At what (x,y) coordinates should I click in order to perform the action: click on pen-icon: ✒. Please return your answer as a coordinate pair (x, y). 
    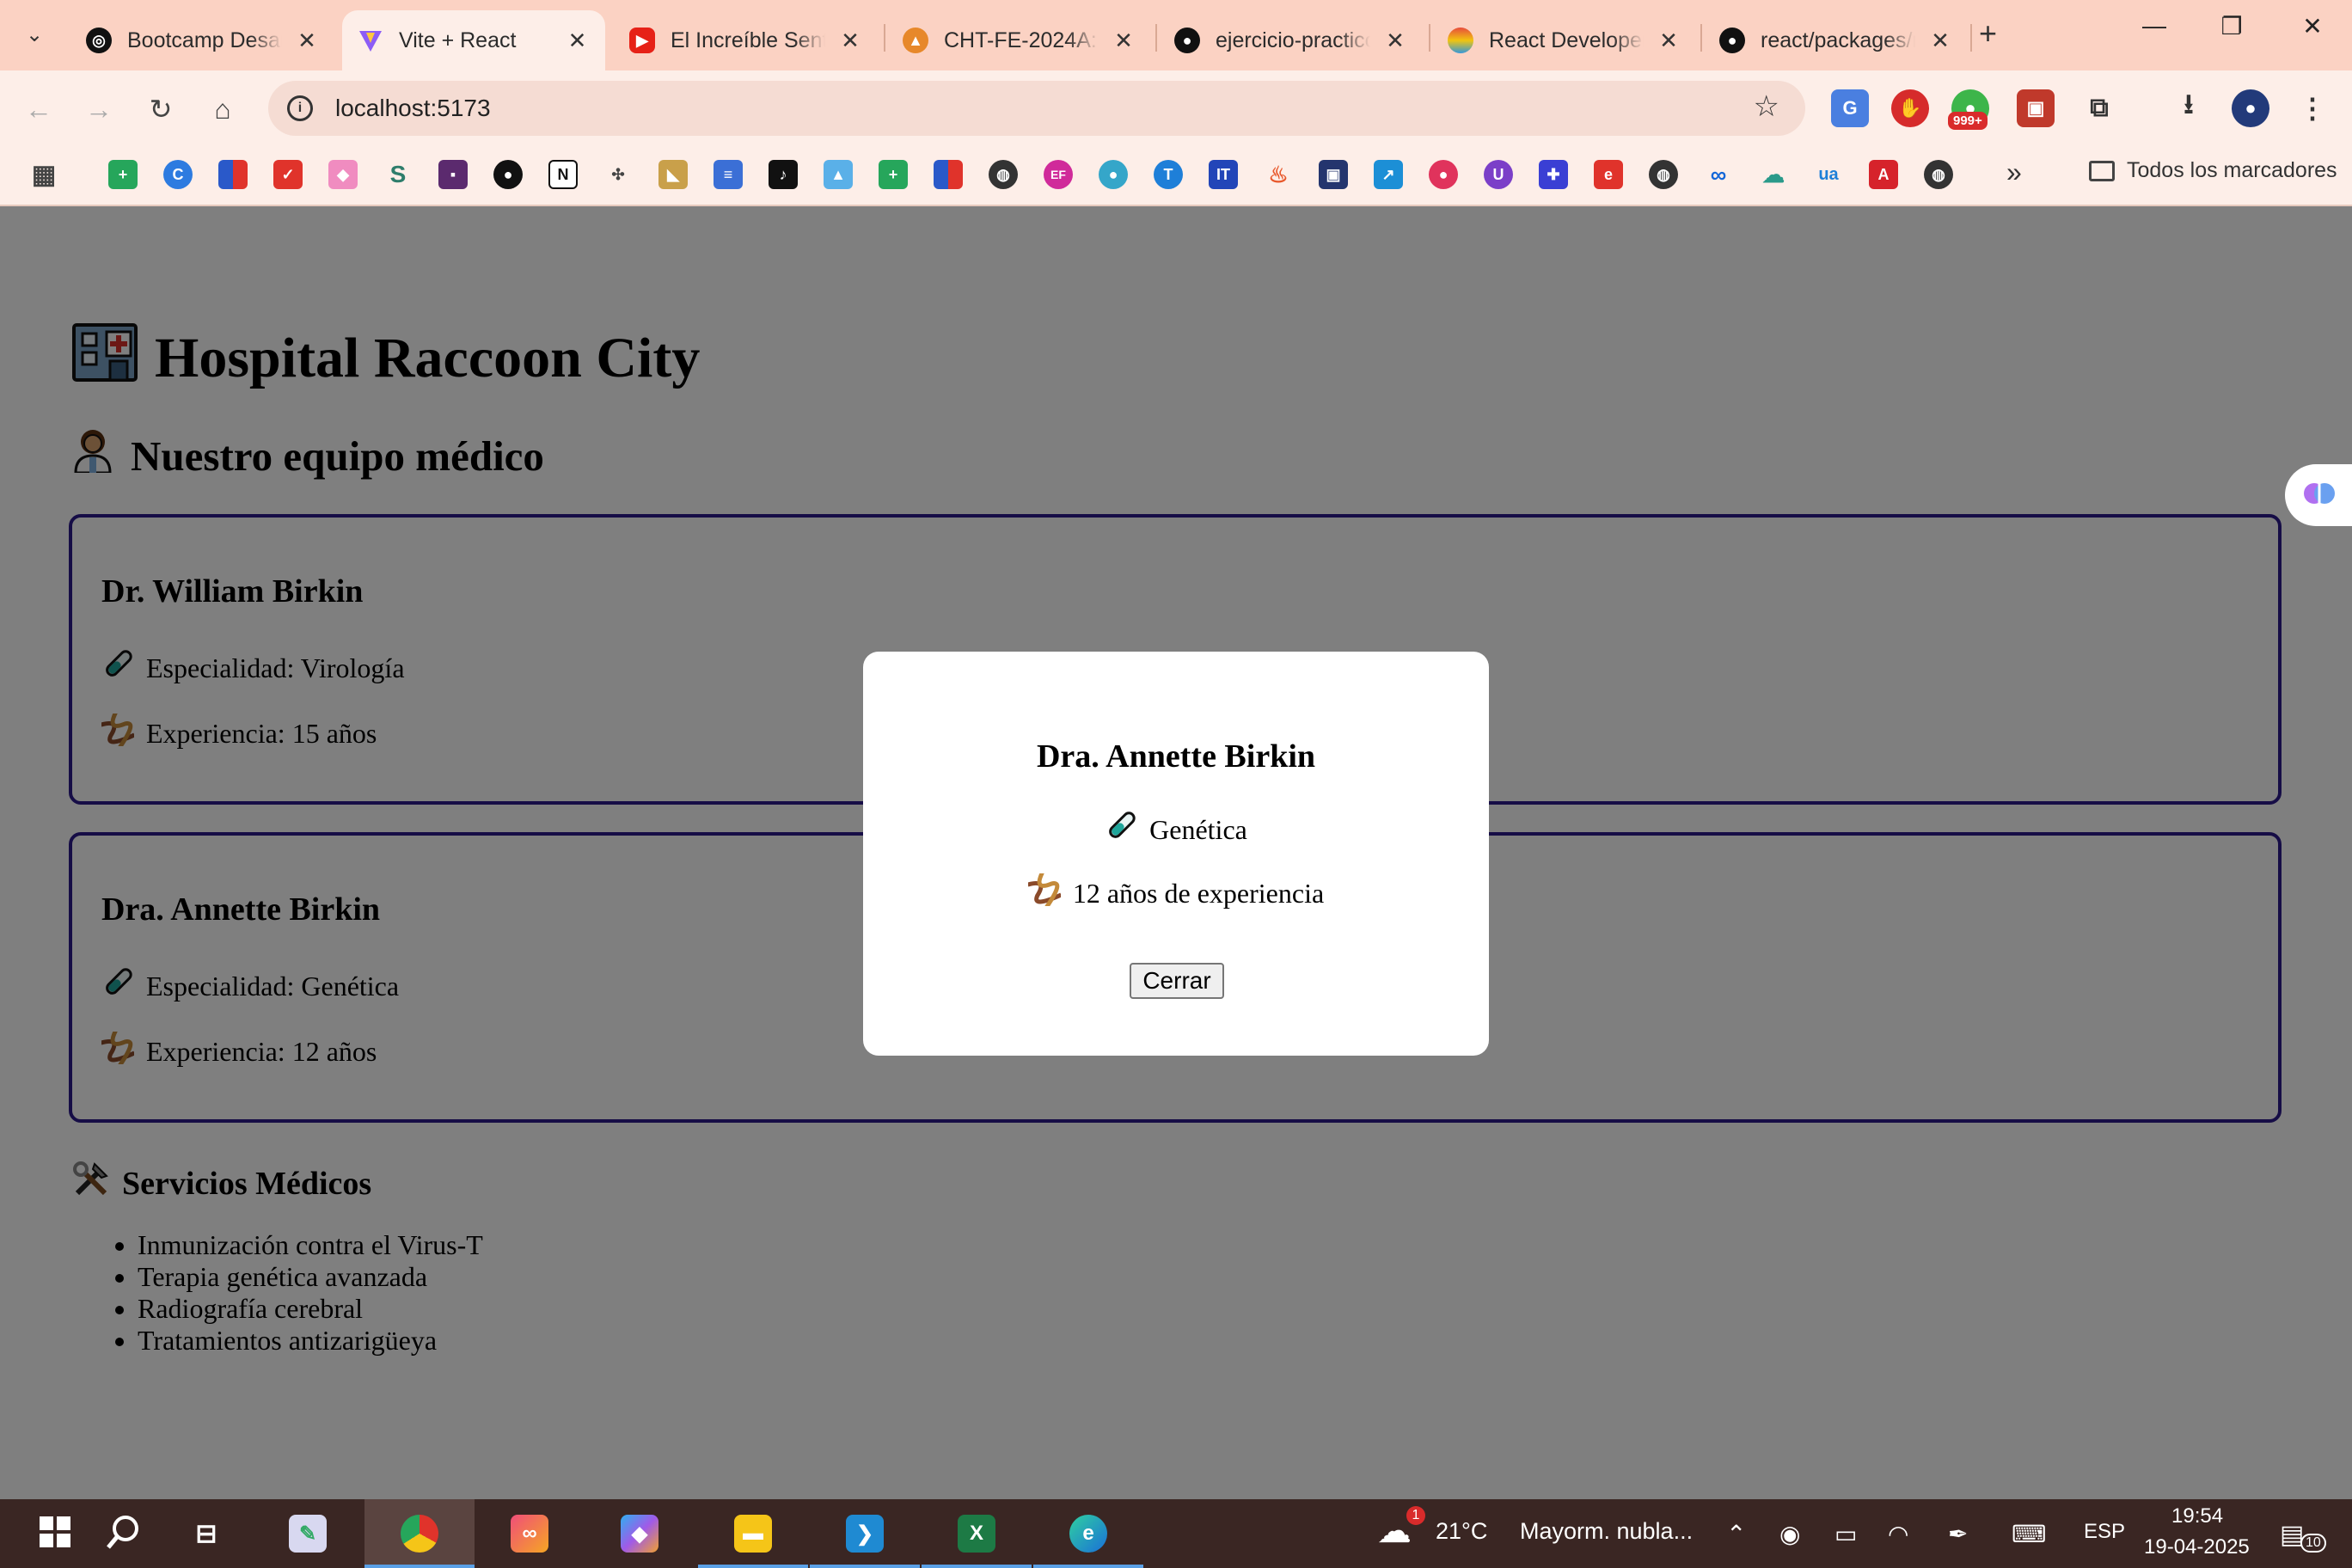
    Looking at the image, I should click on (1958, 1534).